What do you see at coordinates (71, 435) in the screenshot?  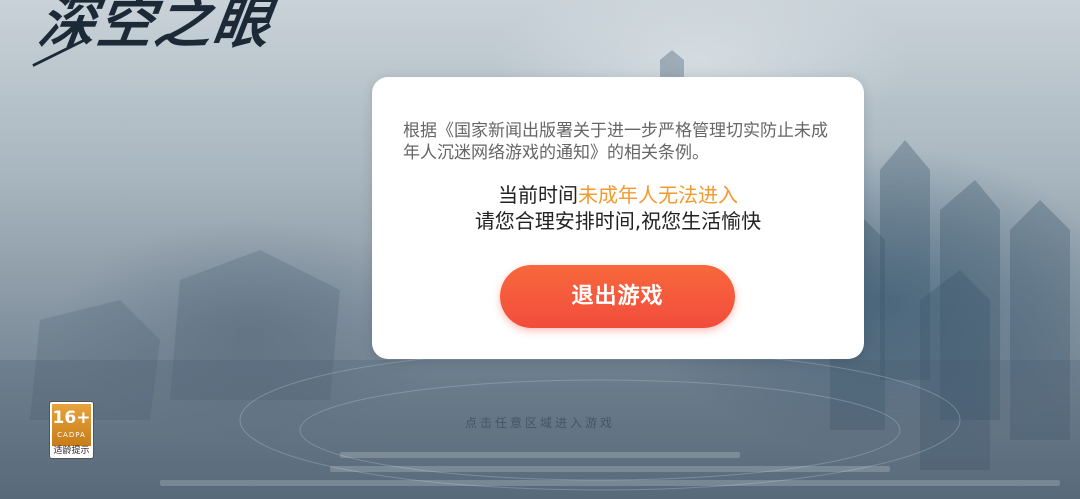 I see `age-rating-org: CADPA` at bounding box center [71, 435].